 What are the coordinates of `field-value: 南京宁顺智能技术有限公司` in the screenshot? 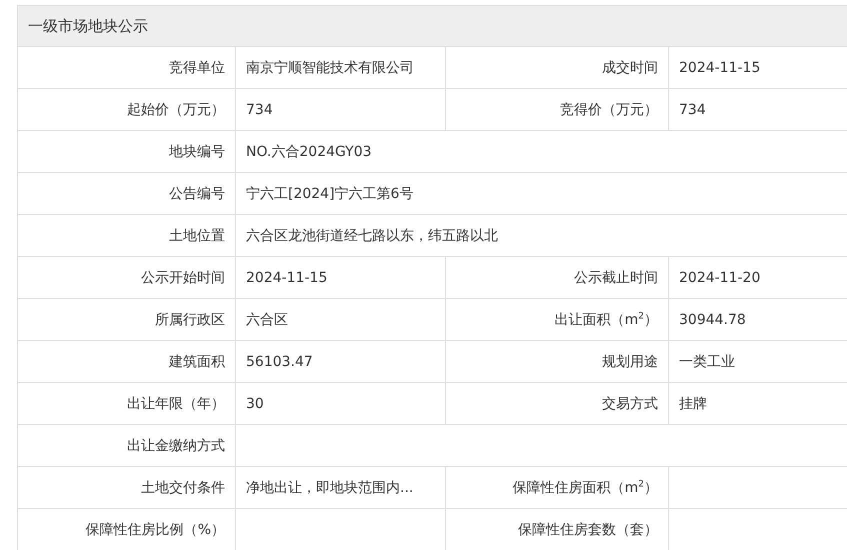 It's located at (330, 67).